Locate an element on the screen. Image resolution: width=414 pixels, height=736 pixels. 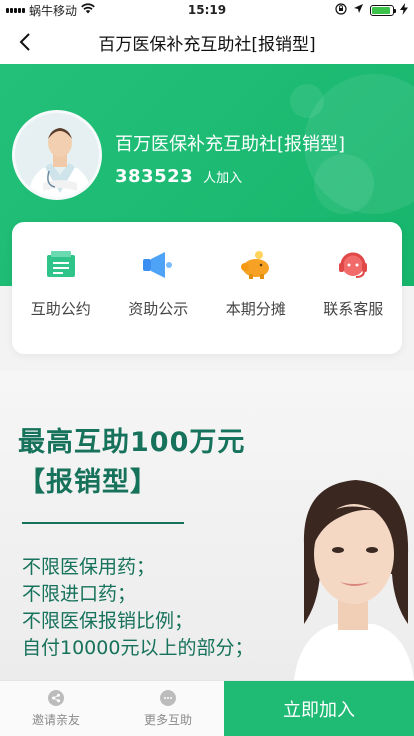
menu-item-apportion: 本期分摊 is located at coordinates (256, 288).